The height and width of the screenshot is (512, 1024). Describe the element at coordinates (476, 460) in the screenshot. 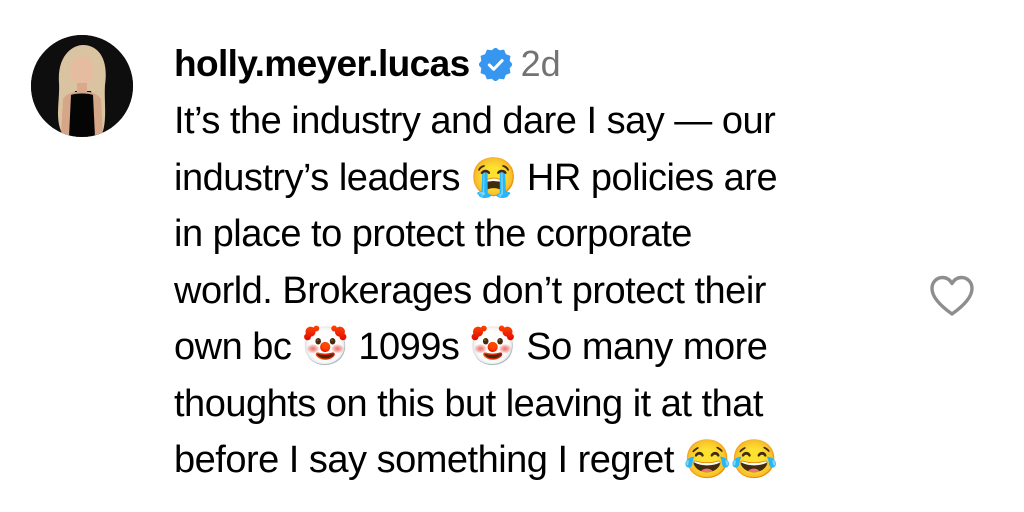

I see `comment-line: before I say something I regret 😂😂` at that location.